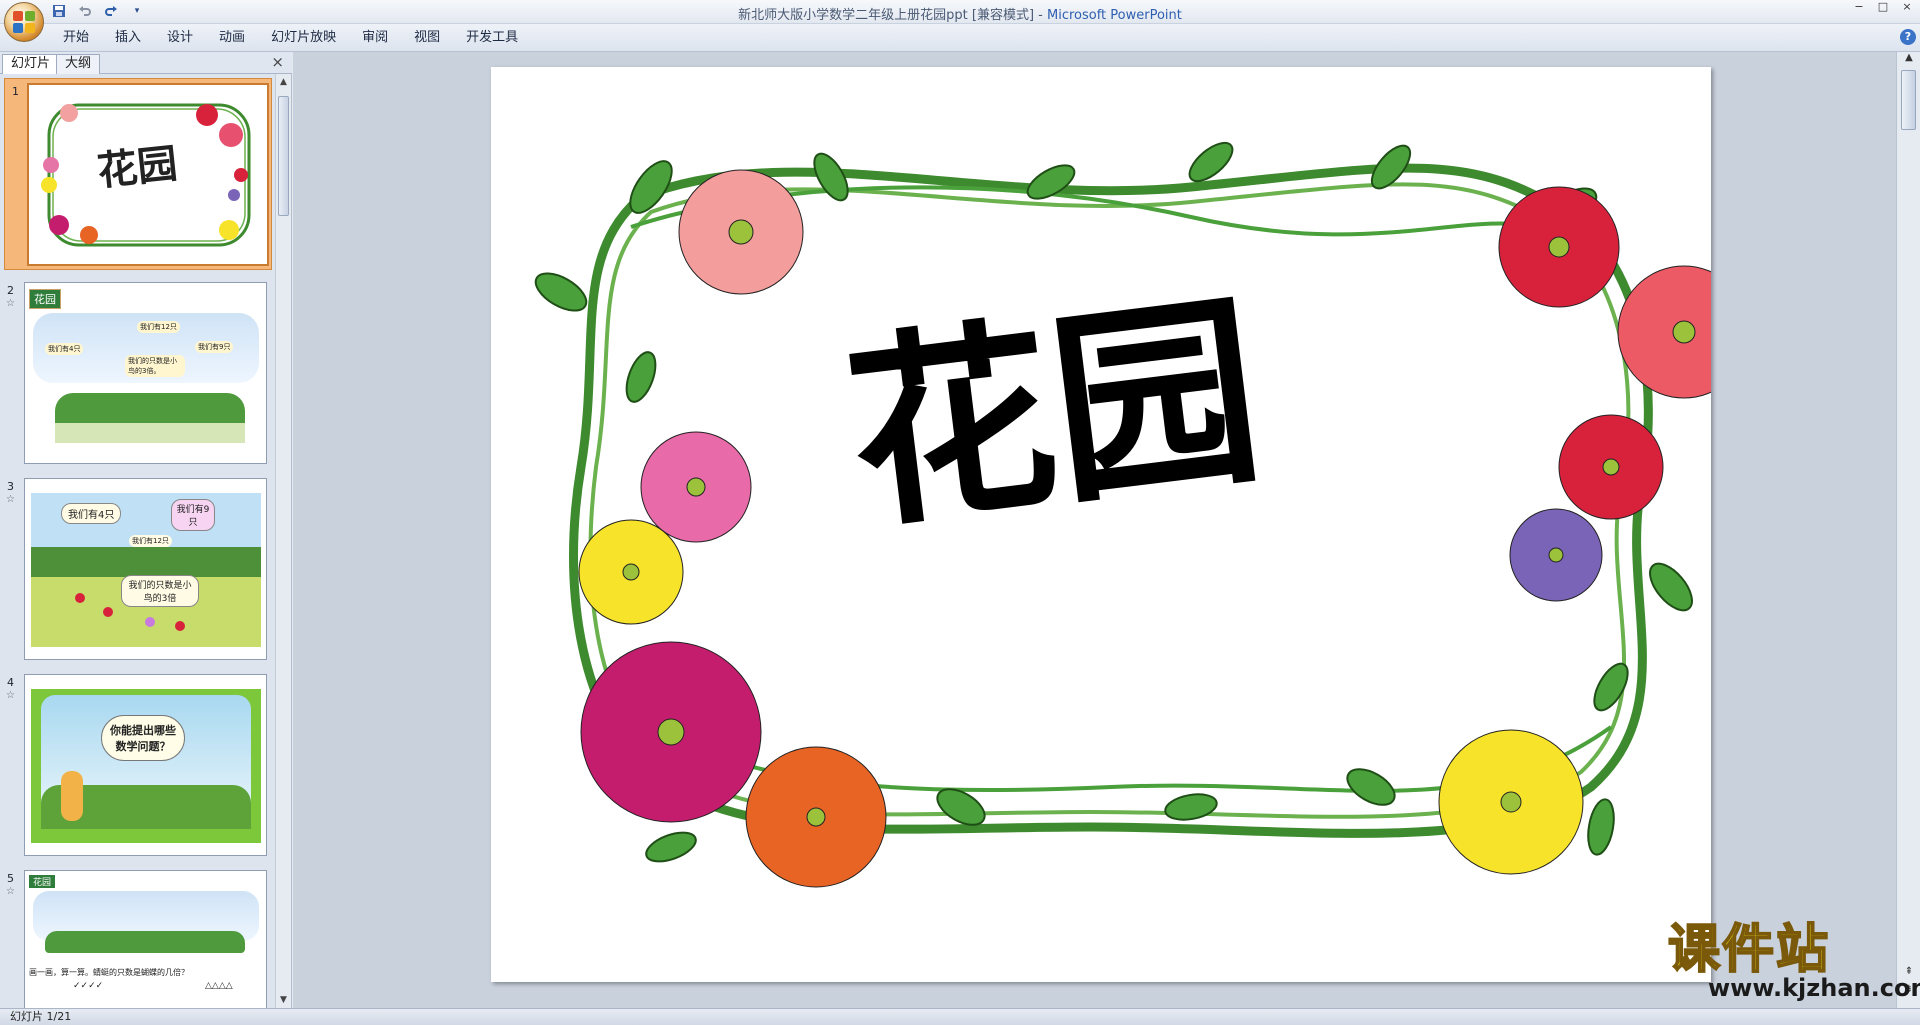 The width and height of the screenshot is (1920, 1025). Describe the element at coordinates (88, 986) in the screenshot. I see `tally-checks: ✓✓✓✓` at that location.